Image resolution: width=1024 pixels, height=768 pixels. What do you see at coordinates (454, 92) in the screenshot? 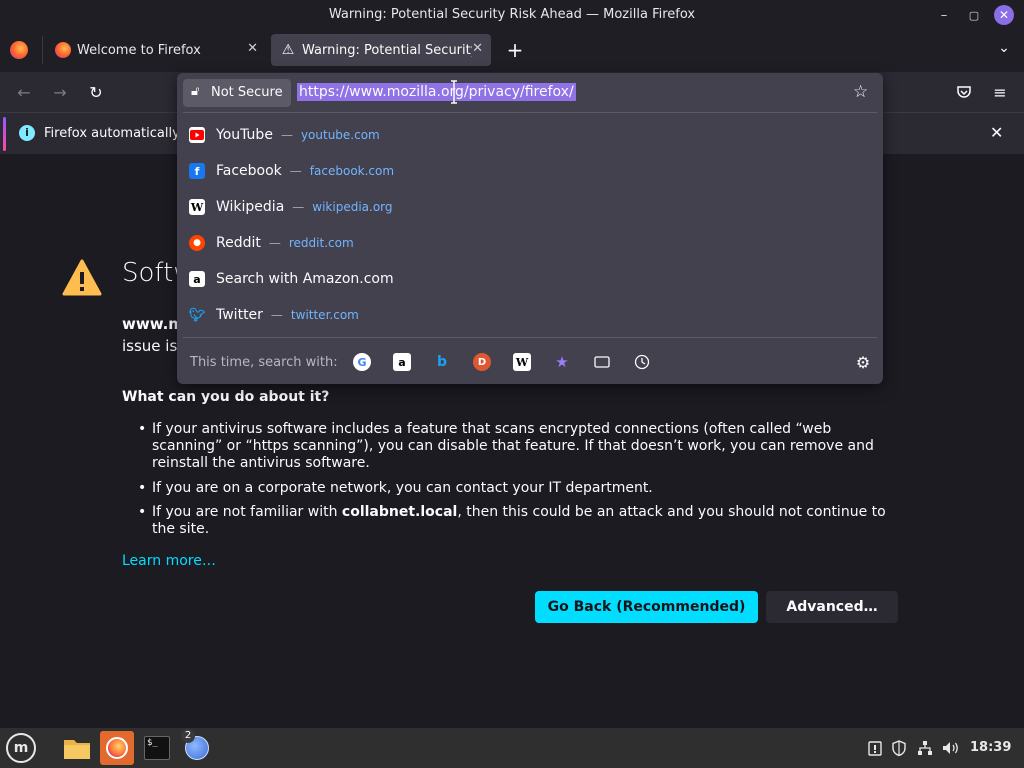
I see `text-cursor-icon` at bounding box center [454, 92].